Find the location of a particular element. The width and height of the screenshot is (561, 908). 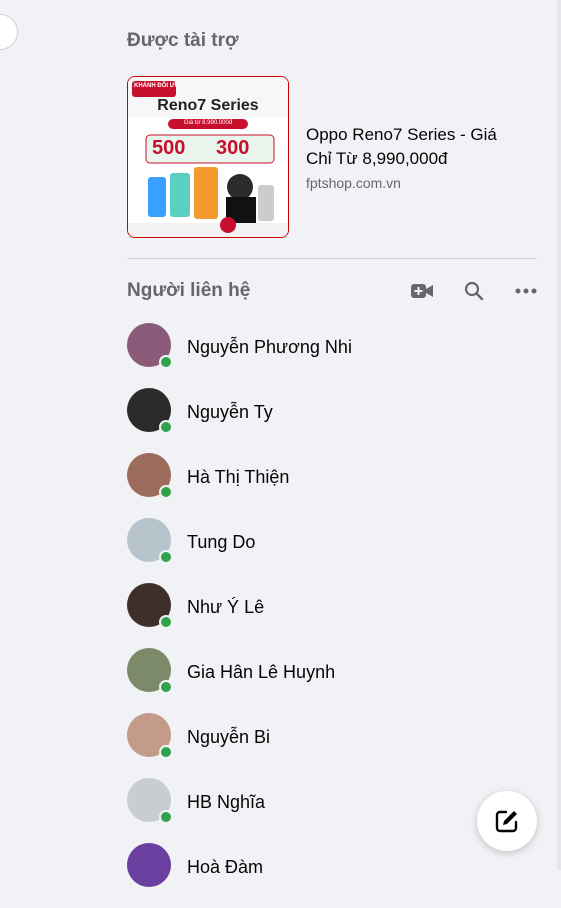

contact-row: Gia Hân Lê Huynh is located at coordinates (332, 680).